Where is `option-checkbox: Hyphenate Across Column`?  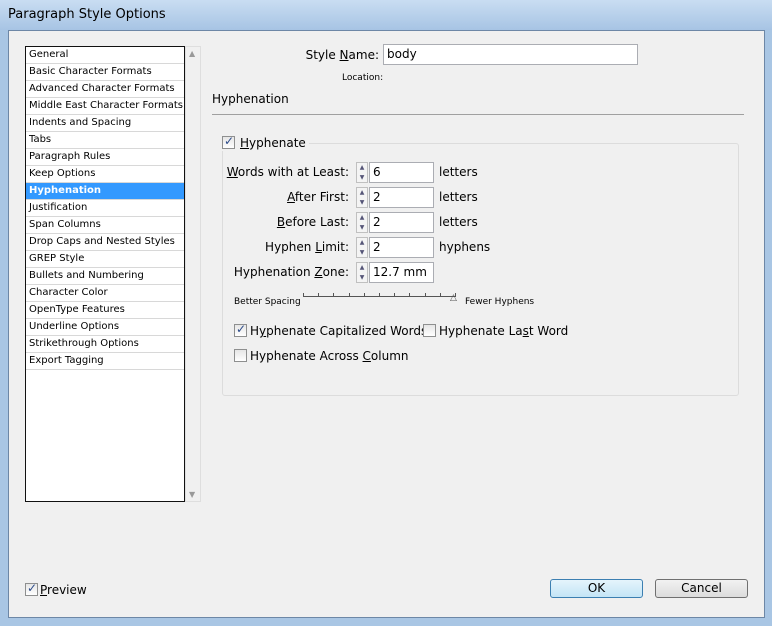
option-checkbox: Hyphenate Across Column is located at coordinates (321, 356).